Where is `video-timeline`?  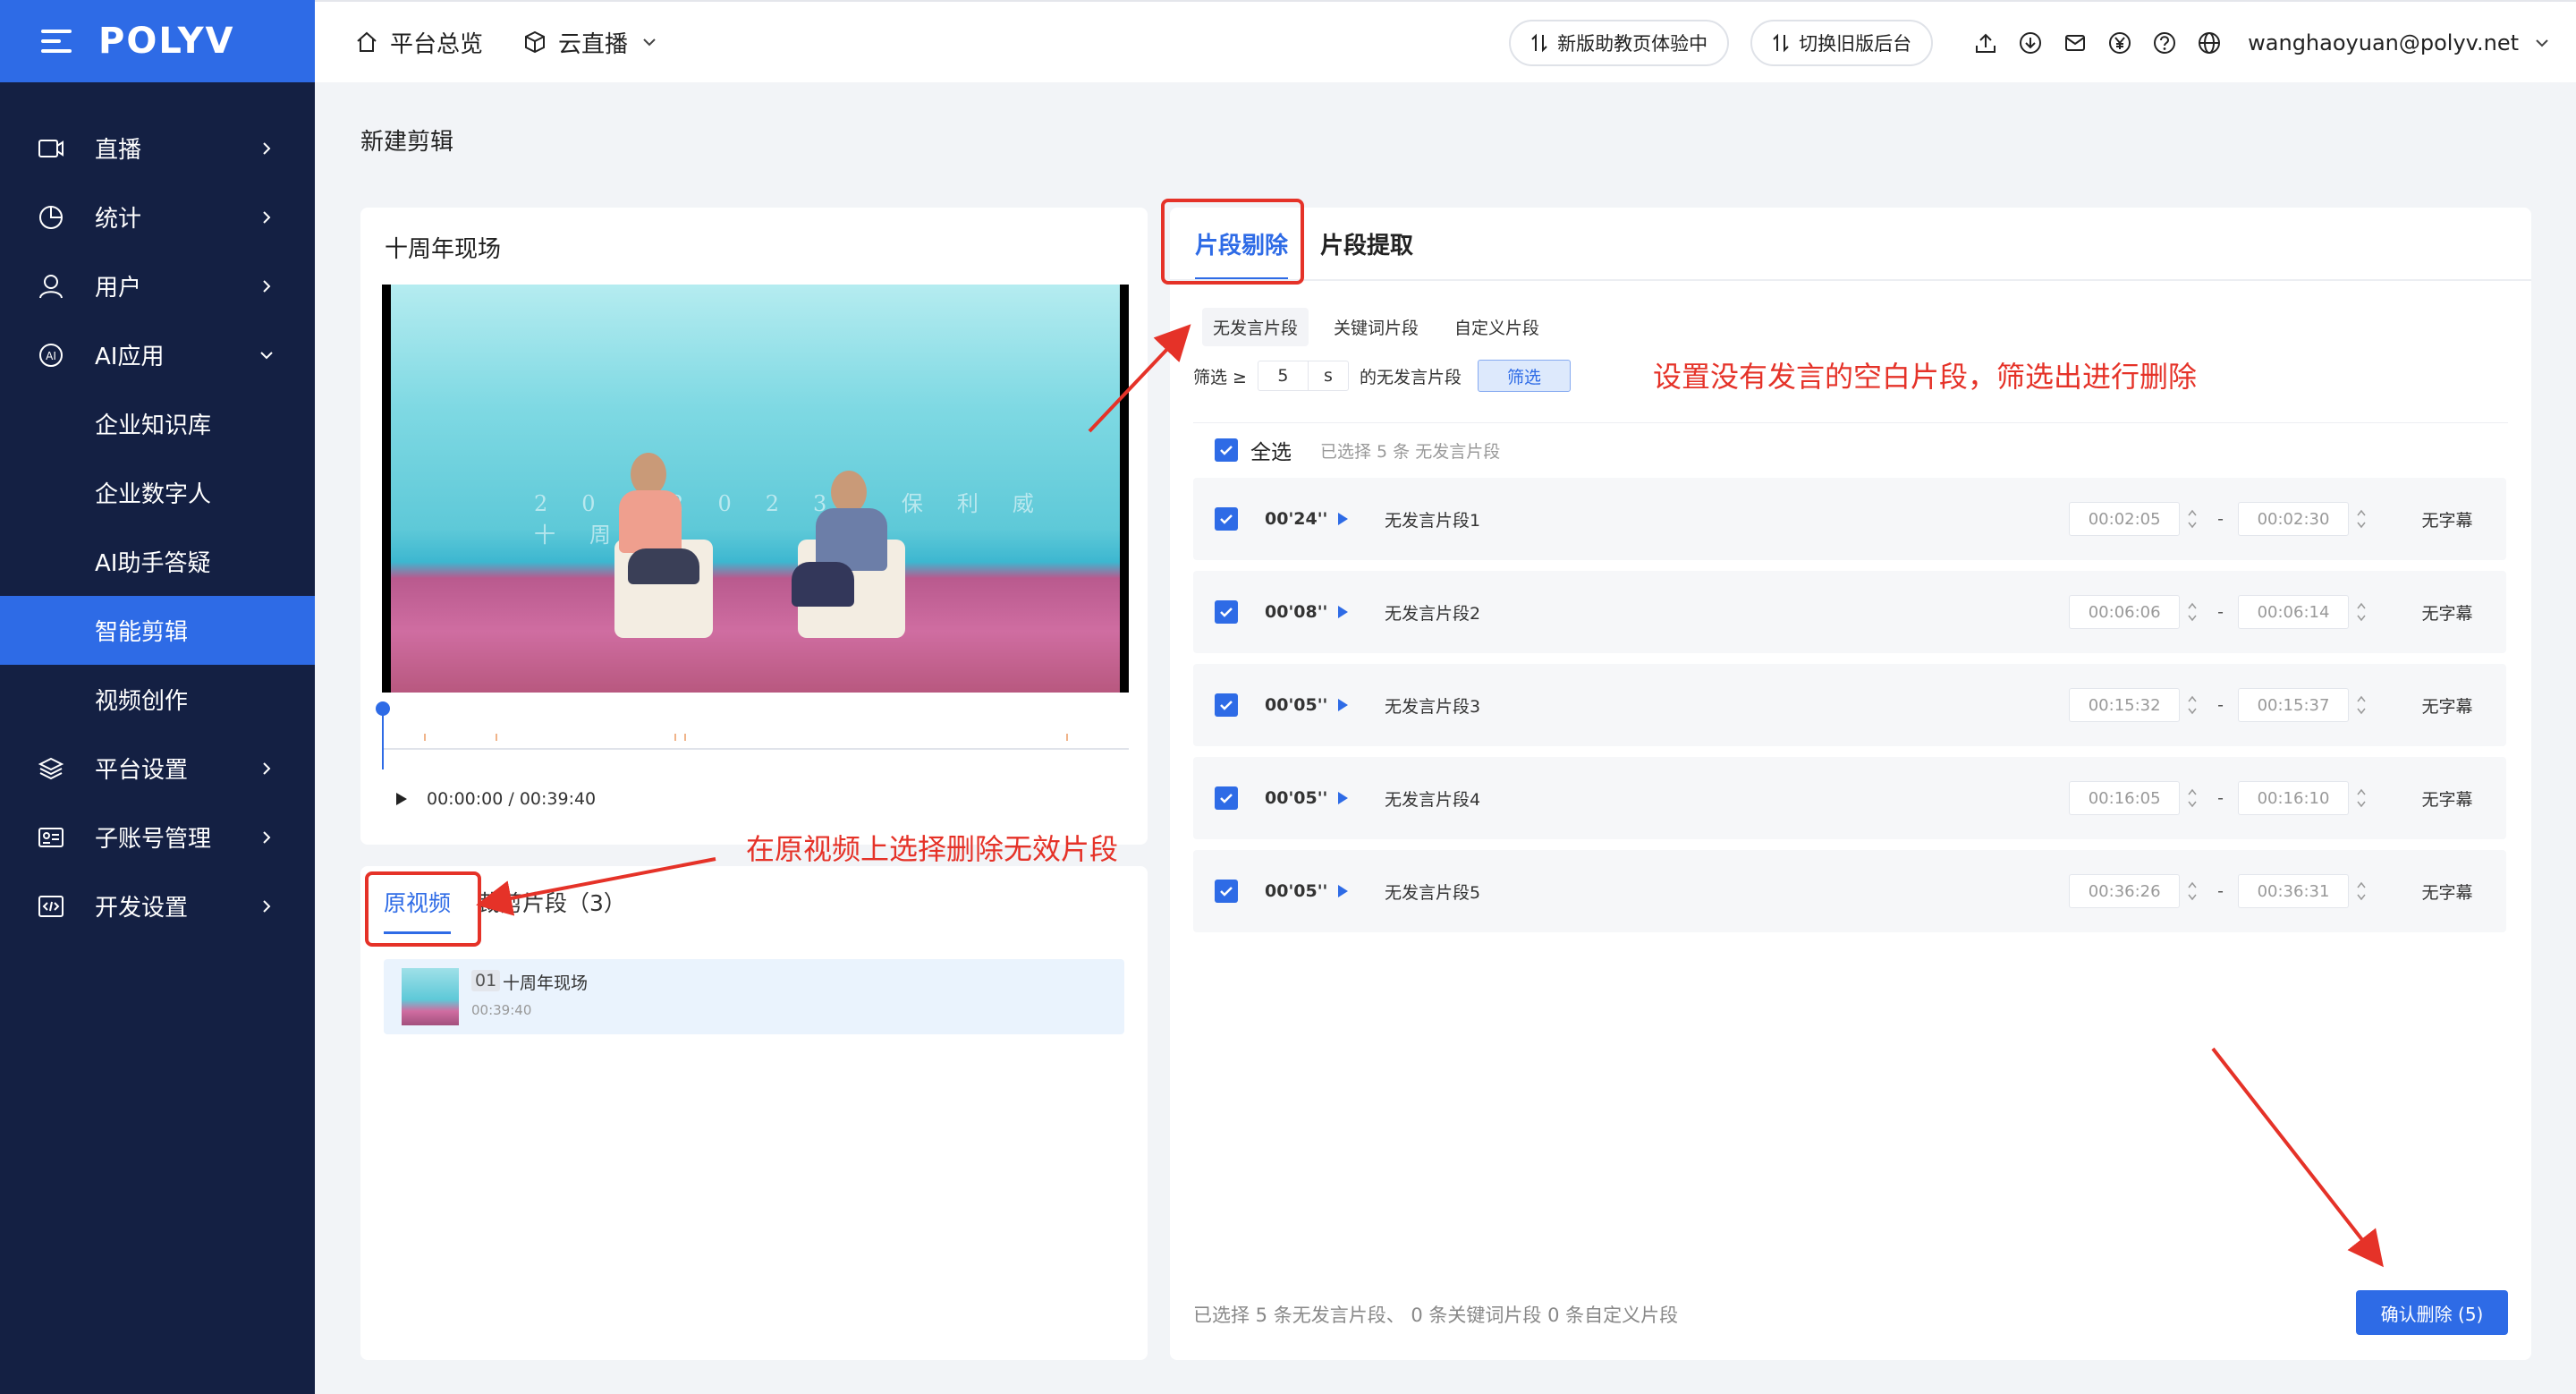
video-timeline is located at coordinates (752, 735).